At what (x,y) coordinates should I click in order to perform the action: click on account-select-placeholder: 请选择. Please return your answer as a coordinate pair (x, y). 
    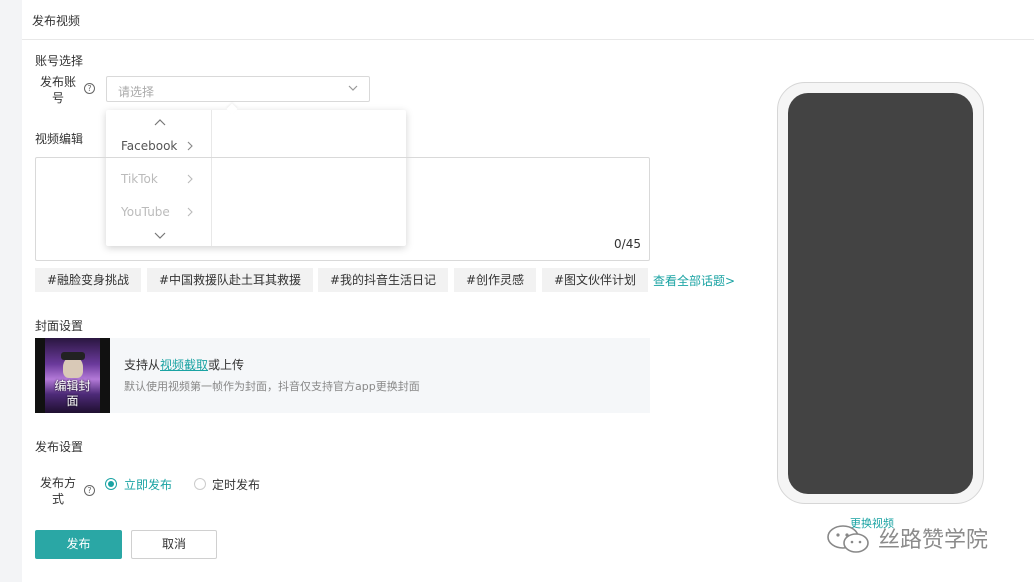
    Looking at the image, I should click on (136, 92).